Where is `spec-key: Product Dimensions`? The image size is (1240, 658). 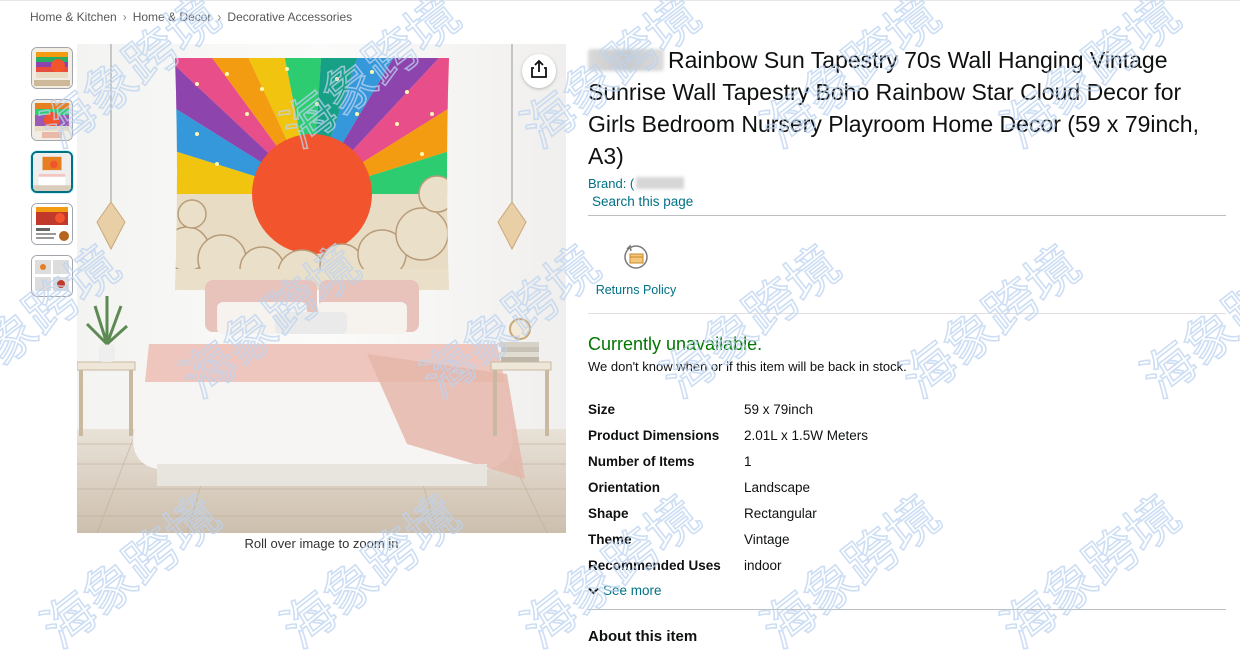
spec-key: Product Dimensions is located at coordinates (654, 435).